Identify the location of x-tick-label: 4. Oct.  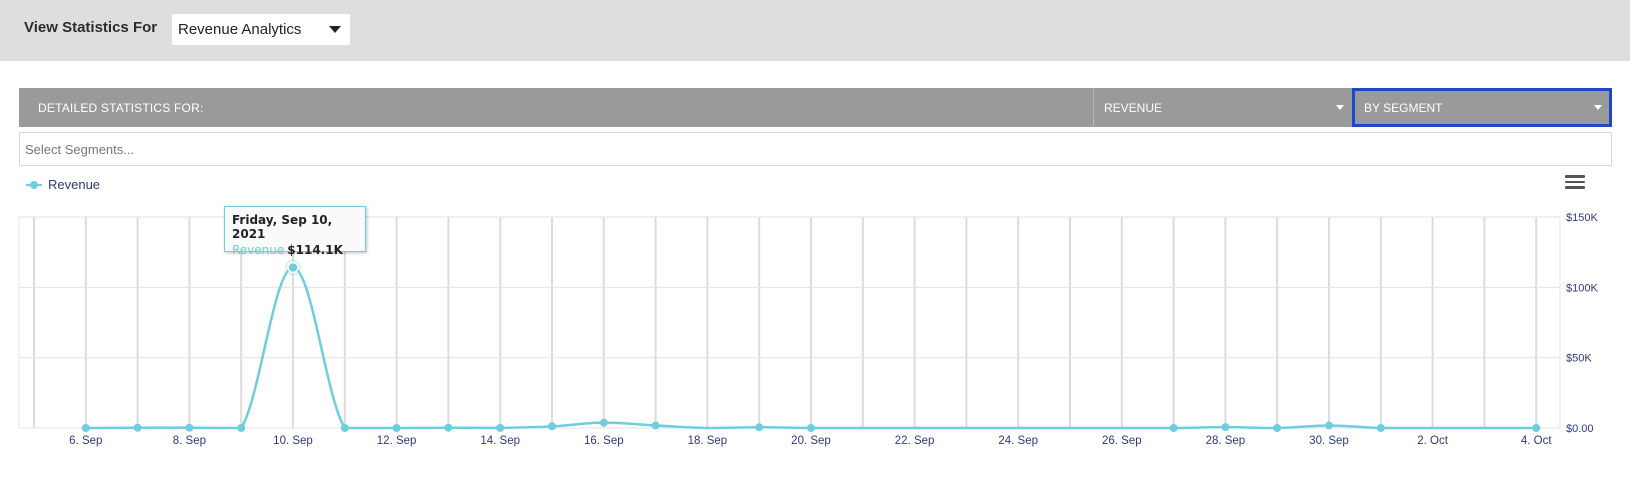
(1536, 441).